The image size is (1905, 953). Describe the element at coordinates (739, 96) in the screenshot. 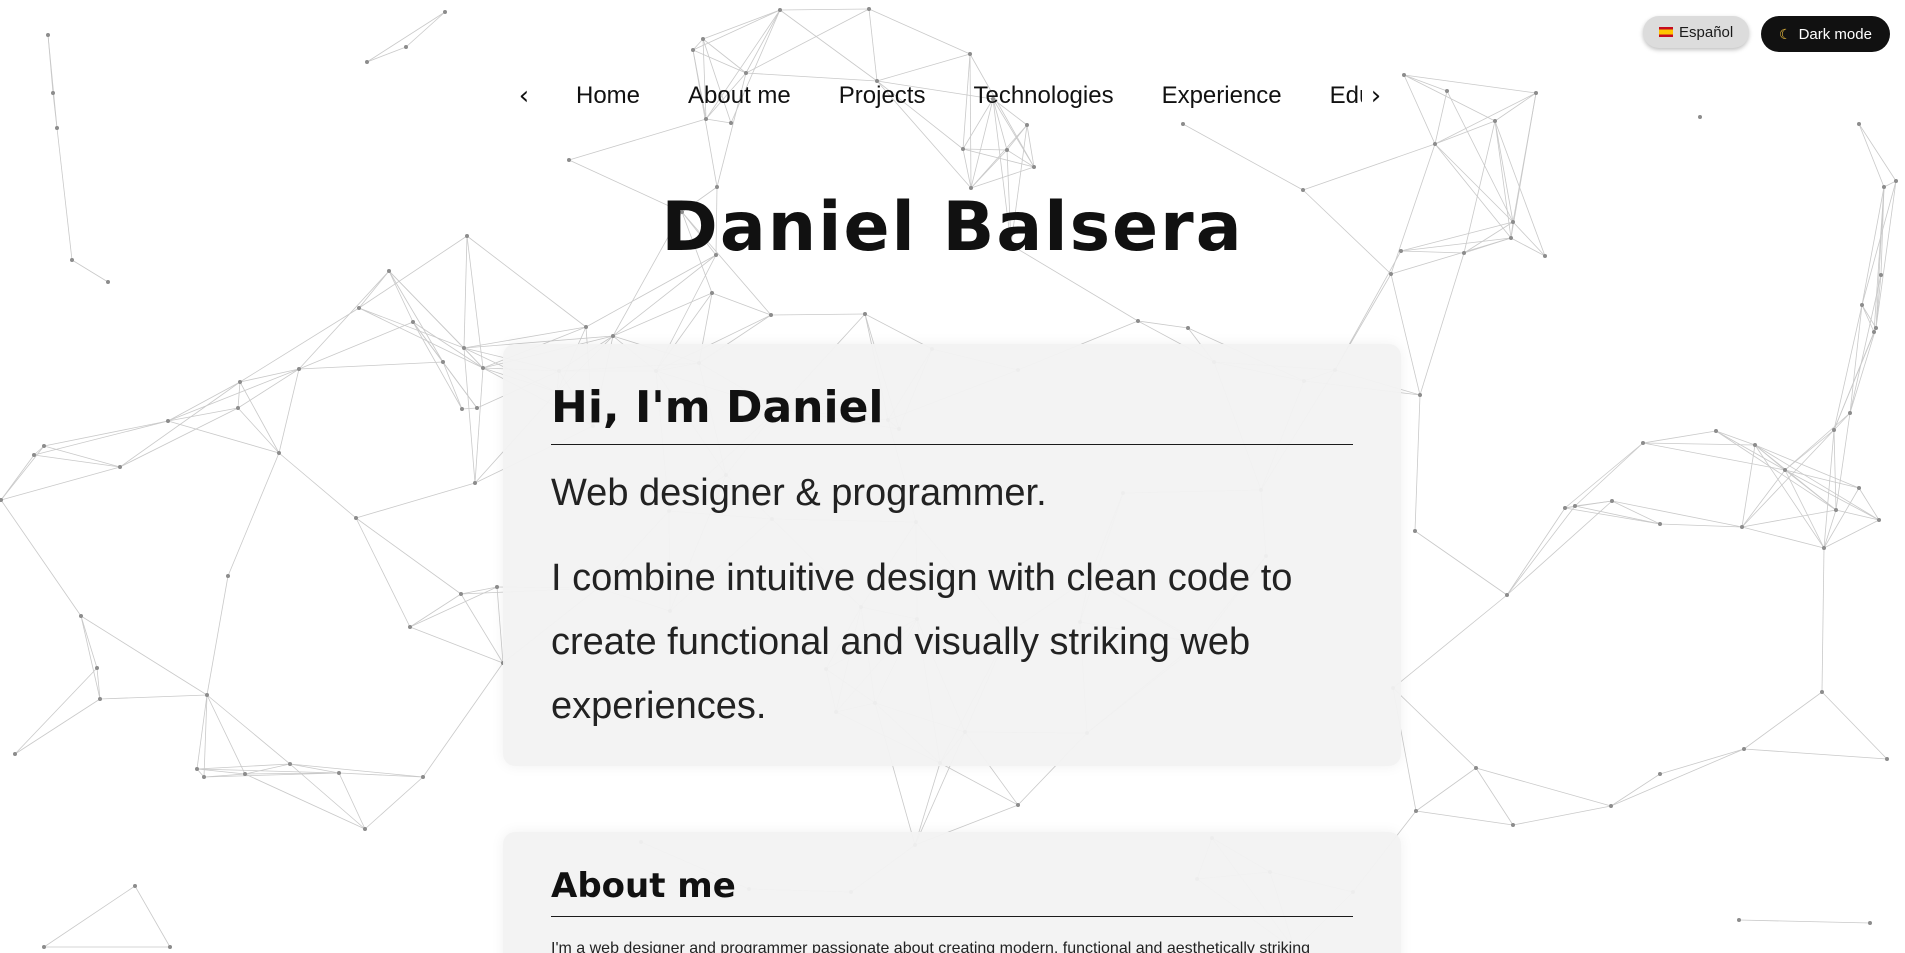

I see `nav-item-about-me: About me` at that location.